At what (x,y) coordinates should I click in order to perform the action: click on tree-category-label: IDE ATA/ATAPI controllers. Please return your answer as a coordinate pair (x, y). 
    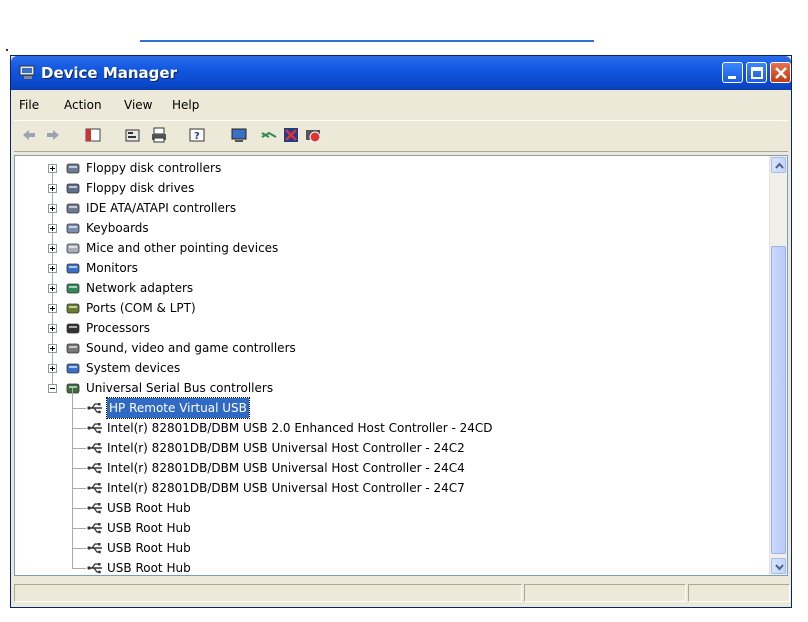
    Looking at the image, I should click on (161, 208).